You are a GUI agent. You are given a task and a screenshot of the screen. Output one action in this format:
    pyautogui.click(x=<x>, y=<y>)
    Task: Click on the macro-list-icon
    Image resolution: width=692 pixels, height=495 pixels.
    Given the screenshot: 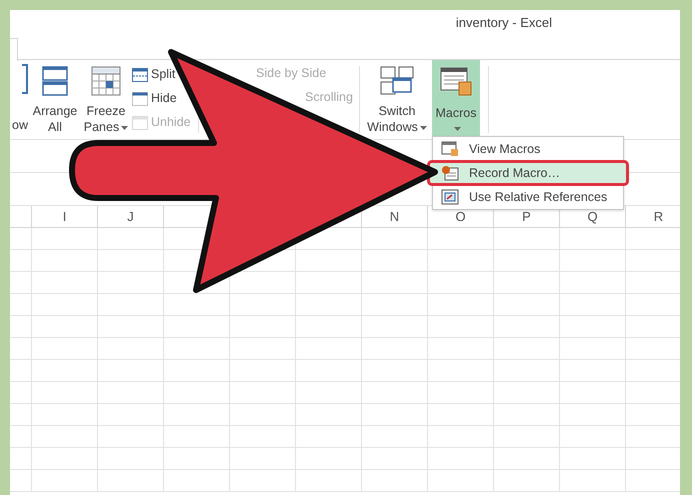 What is the action you would take?
    pyautogui.click(x=450, y=149)
    